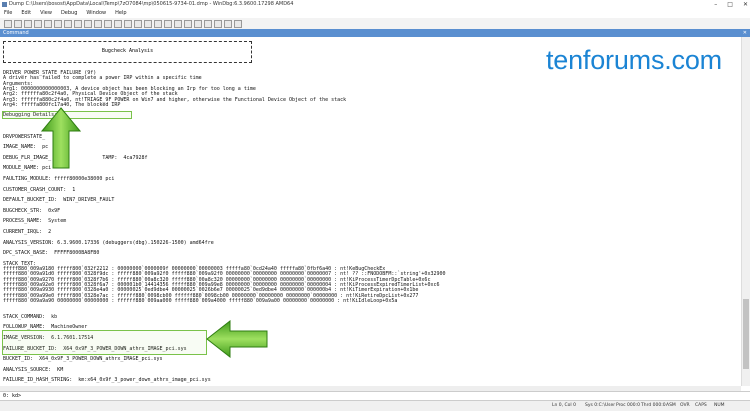  What do you see at coordinates (33, 369) in the screenshot?
I see `output-line: ANALYSIS_SOURCE: KM` at bounding box center [33, 369].